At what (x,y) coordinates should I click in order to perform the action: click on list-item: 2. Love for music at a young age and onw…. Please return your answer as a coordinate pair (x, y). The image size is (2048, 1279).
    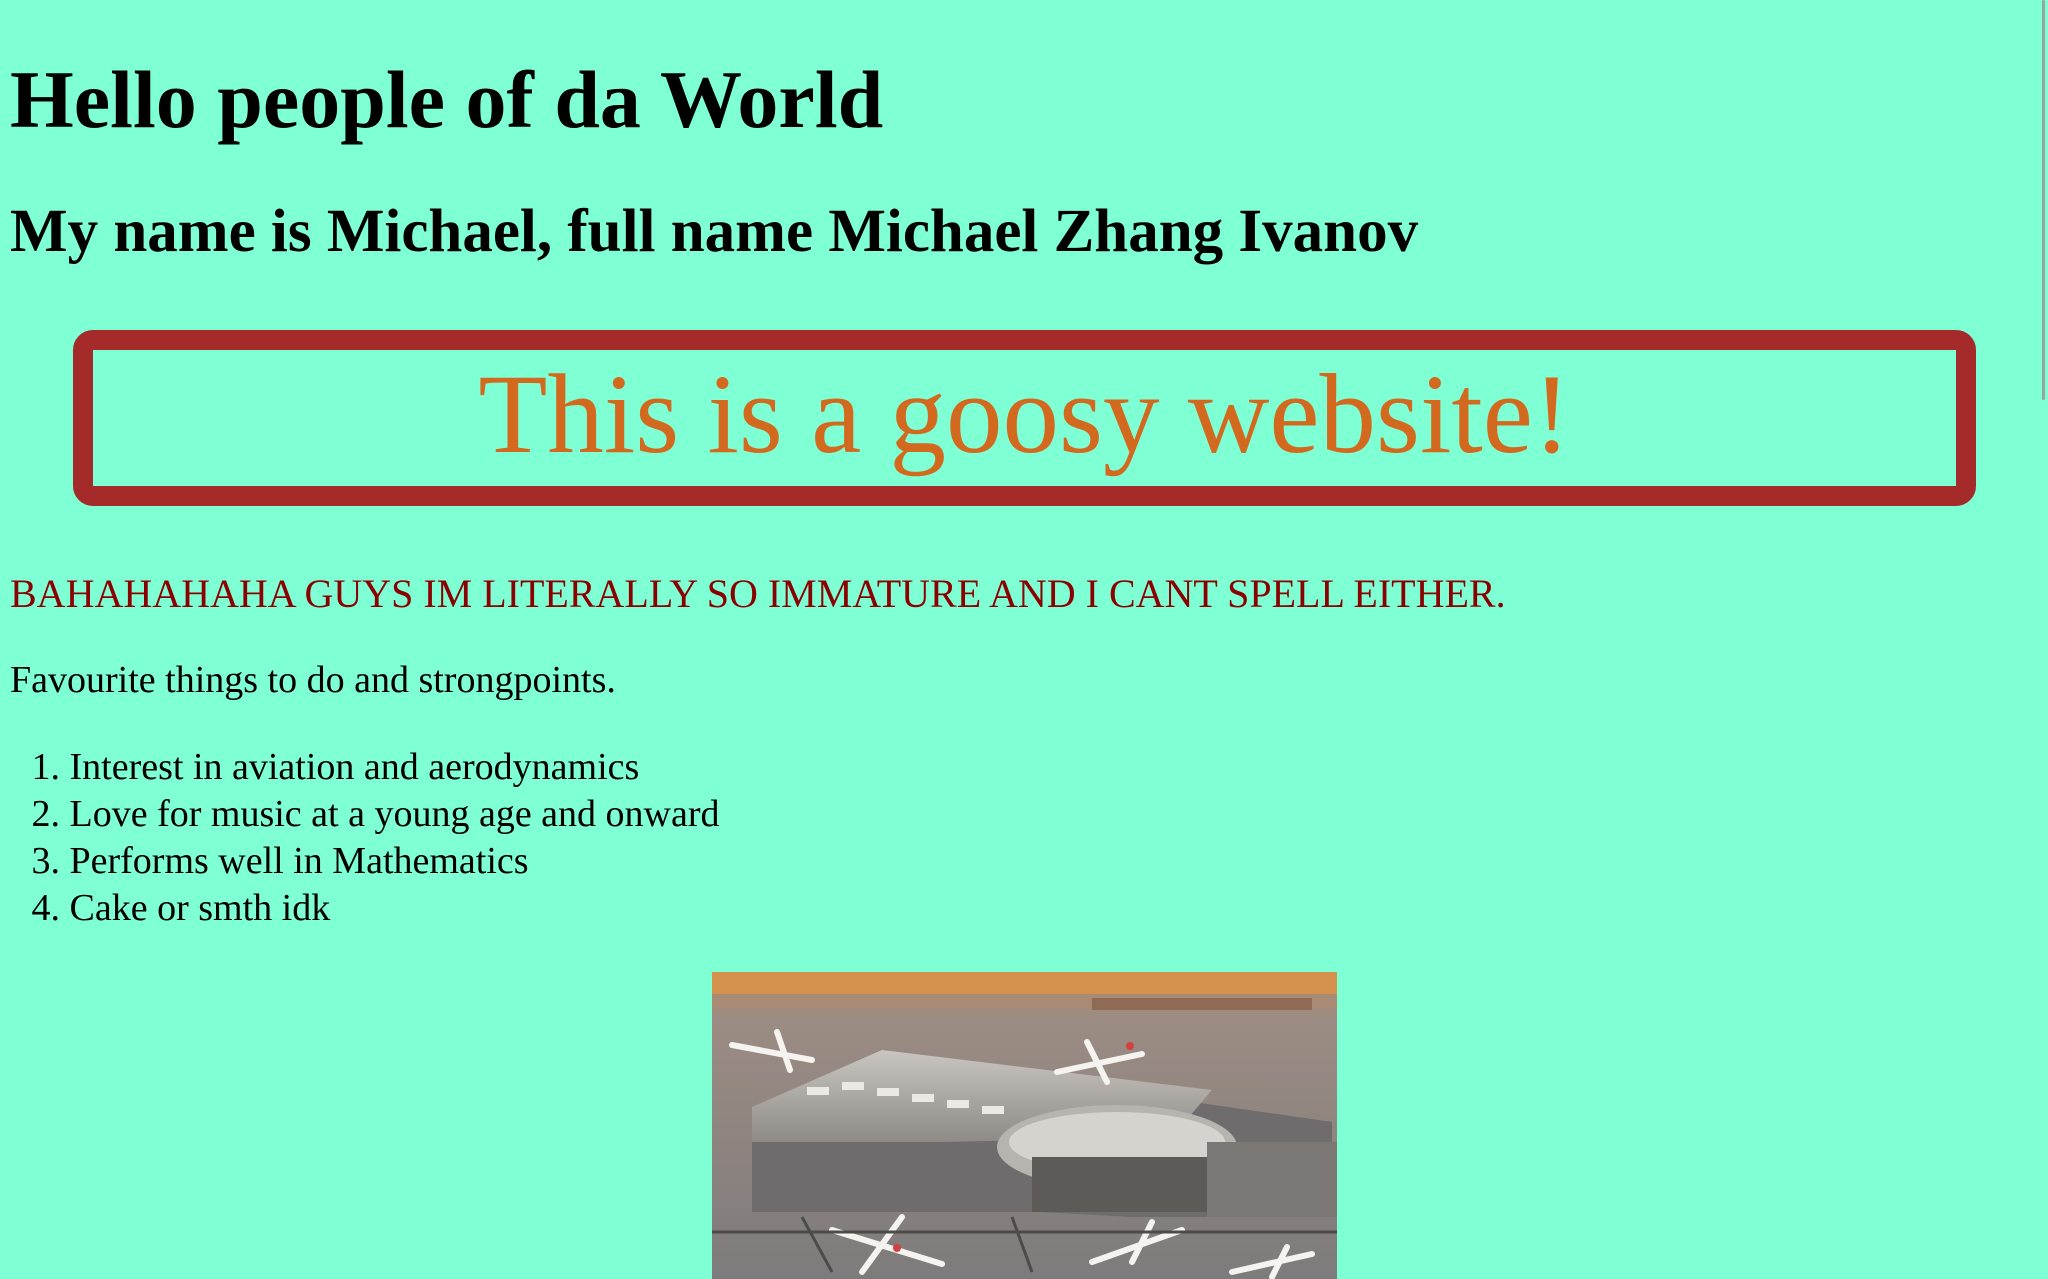
    Looking at the image, I should click on (365, 814).